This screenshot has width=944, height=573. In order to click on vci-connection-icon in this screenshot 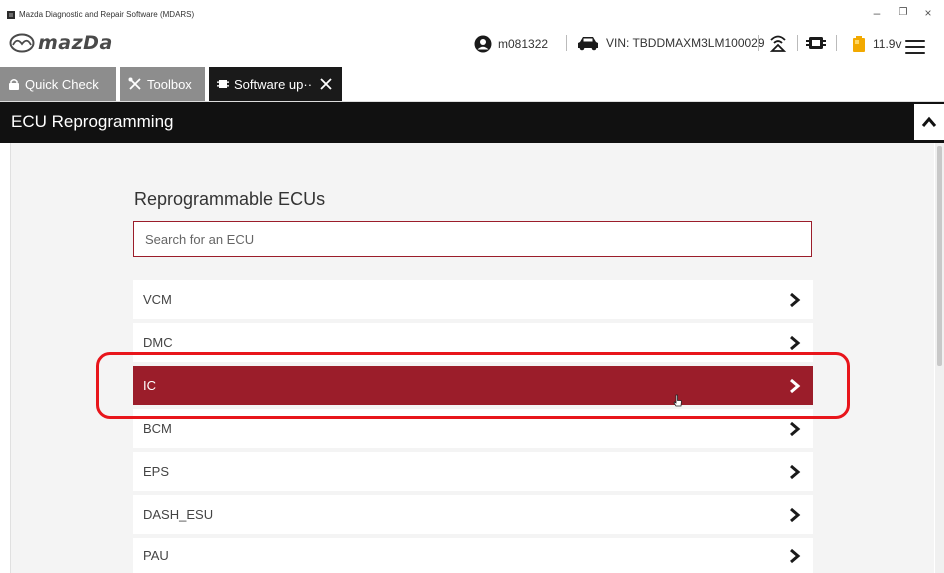, I will do `click(778, 43)`.